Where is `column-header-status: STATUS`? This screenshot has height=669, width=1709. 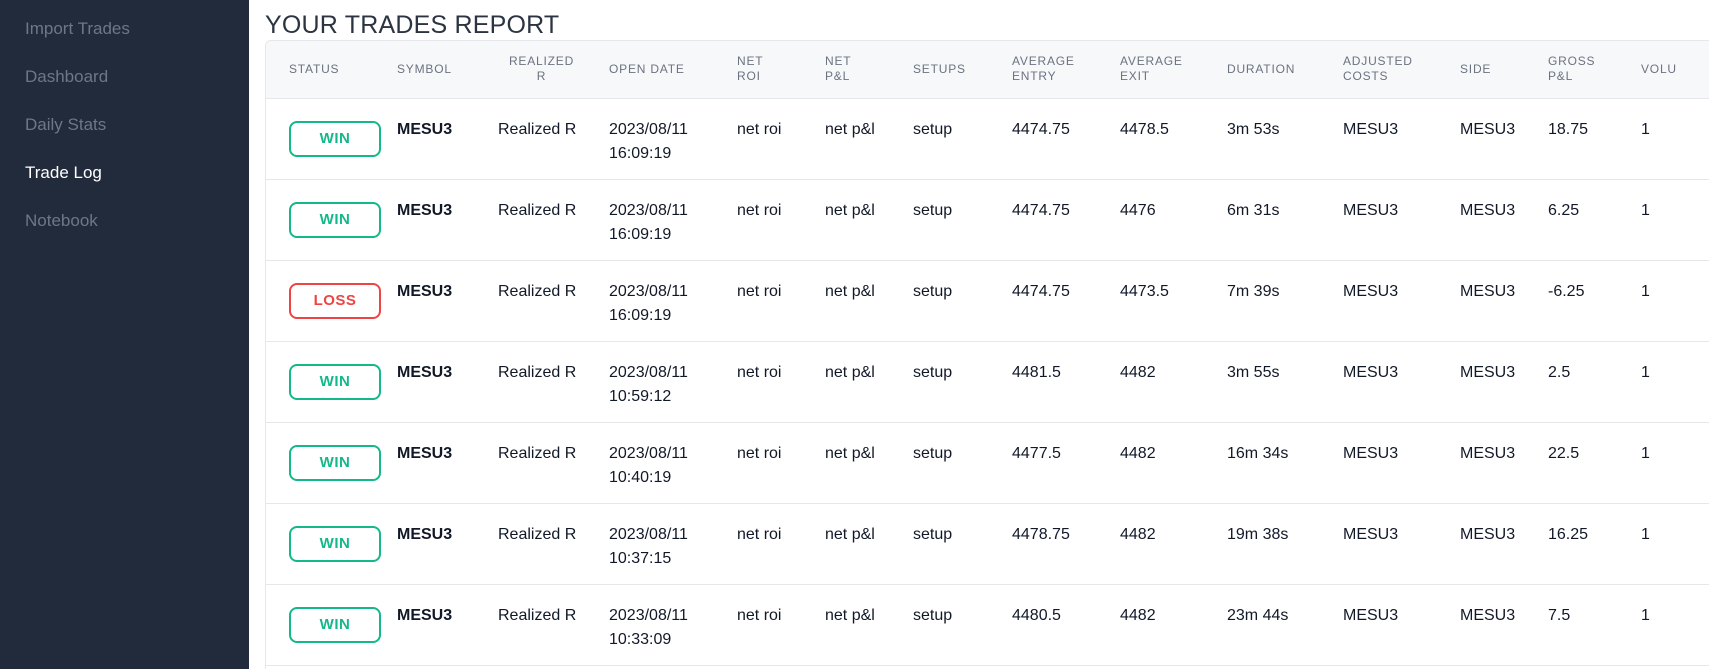 column-header-status: STATUS is located at coordinates (331, 69).